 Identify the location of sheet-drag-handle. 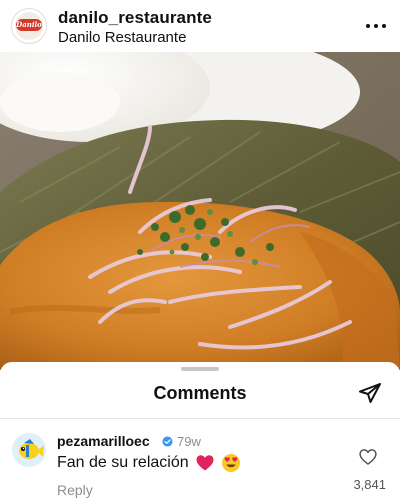
(200, 369).